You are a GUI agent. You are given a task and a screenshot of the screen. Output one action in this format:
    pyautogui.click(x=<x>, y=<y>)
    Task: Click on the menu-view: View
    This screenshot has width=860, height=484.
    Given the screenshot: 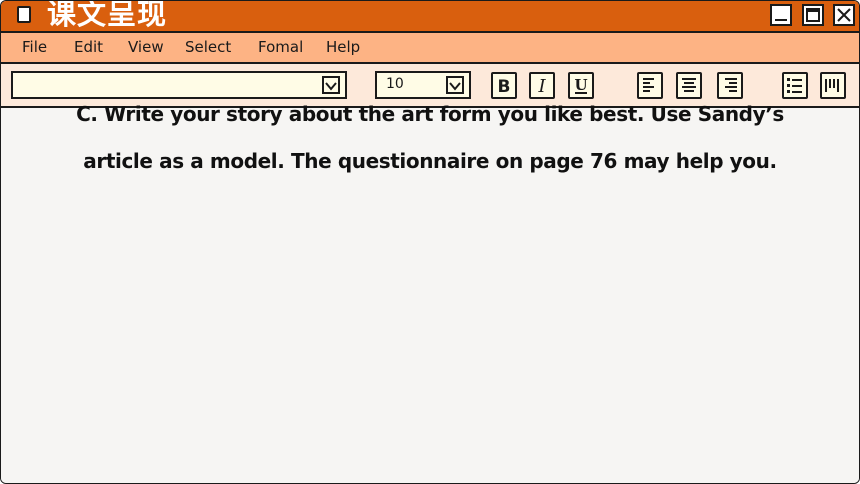 What is the action you would take?
    pyautogui.click(x=146, y=47)
    